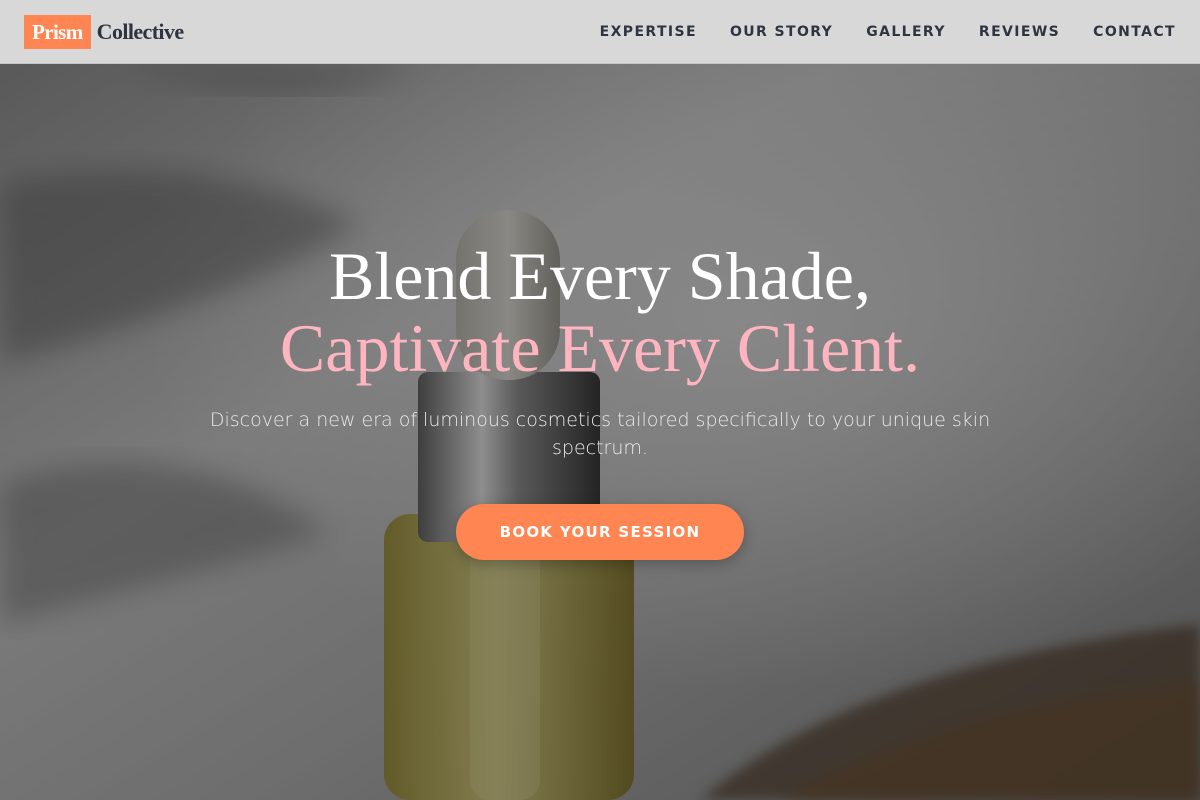 The height and width of the screenshot is (800, 1200). What do you see at coordinates (781, 32) in the screenshot?
I see `nav-link-our-story: OUR STORY` at bounding box center [781, 32].